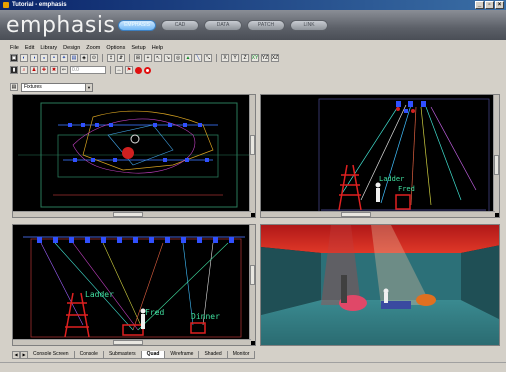  Describe the element at coordinates (205, 316) in the screenshot. I see `dinner-label: Dinner` at that location.